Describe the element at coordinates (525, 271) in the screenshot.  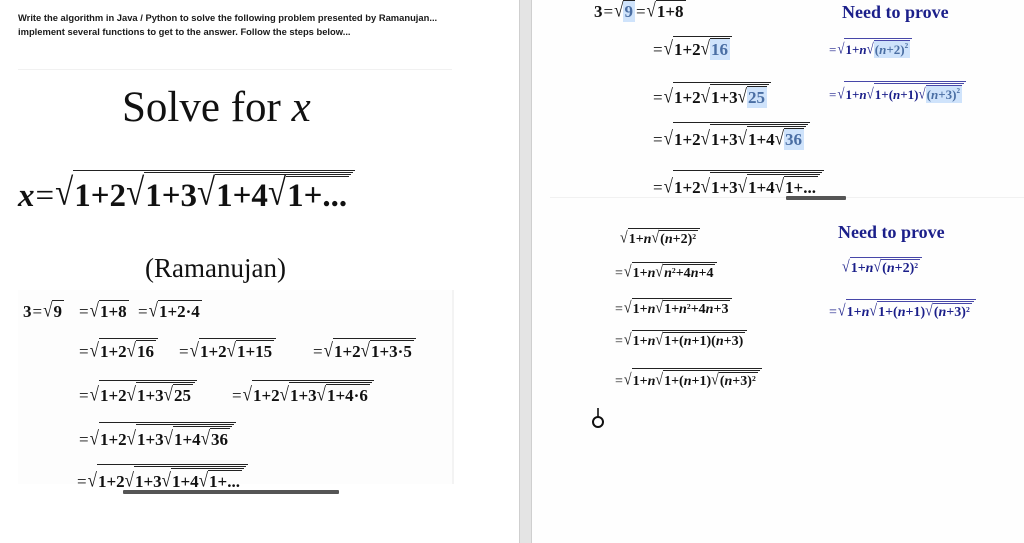
I see `page-divider-scrollbar` at that location.